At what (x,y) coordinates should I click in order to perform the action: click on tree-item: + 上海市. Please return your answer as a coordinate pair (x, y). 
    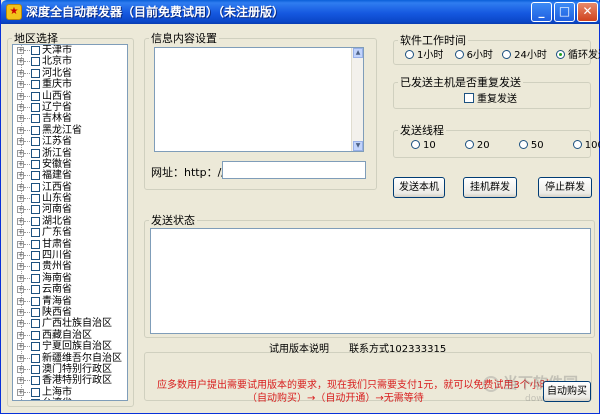
    Looking at the image, I should click on (70, 392).